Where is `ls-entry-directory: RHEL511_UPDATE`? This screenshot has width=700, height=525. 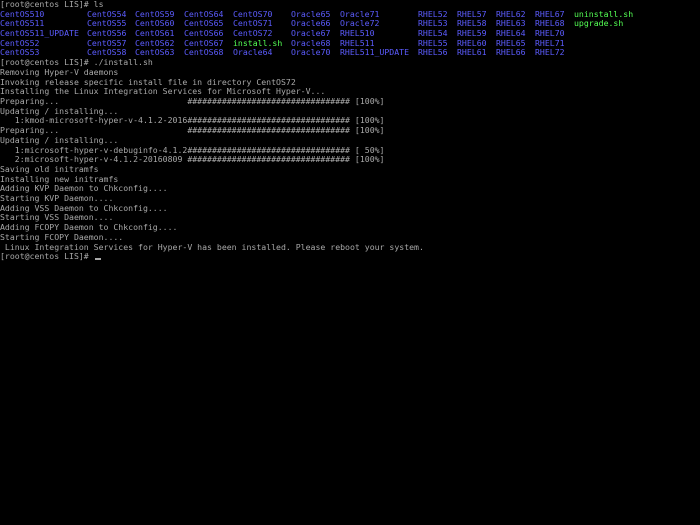 ls-entry-directory: RHEL511_UPDATE is located at coordinates (375, 52).